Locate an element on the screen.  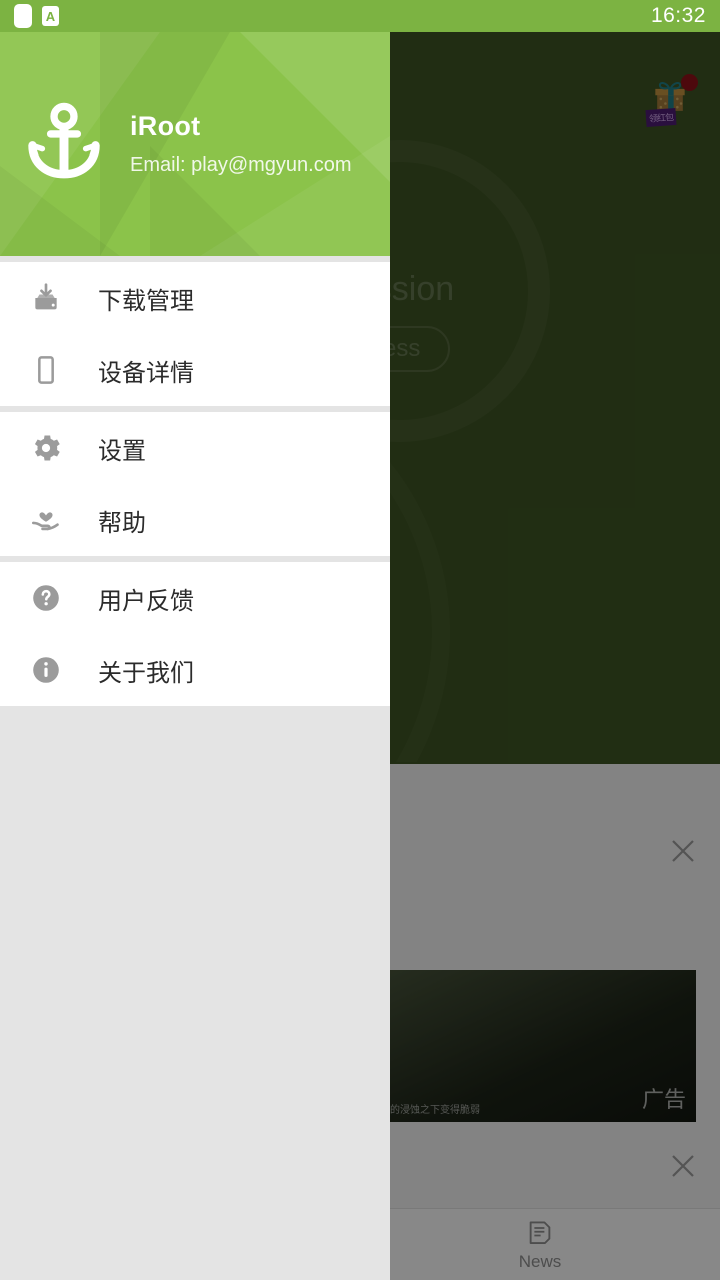
sidebar-item-about-us: 关于我们 is located at coordinates (195, 670).